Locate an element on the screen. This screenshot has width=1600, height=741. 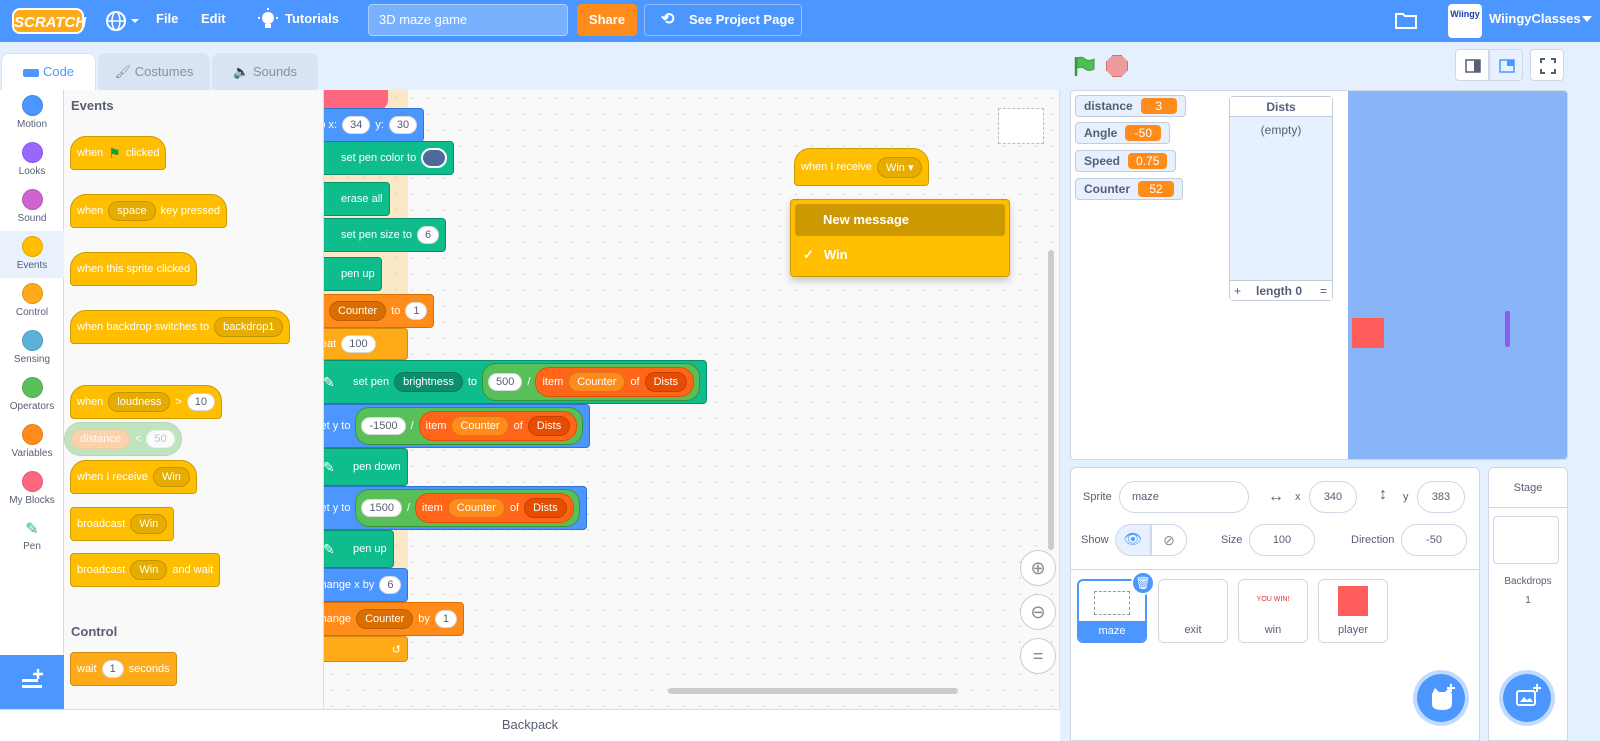
scratch-logo: SCRATCH is located at coordinates (49, 21).